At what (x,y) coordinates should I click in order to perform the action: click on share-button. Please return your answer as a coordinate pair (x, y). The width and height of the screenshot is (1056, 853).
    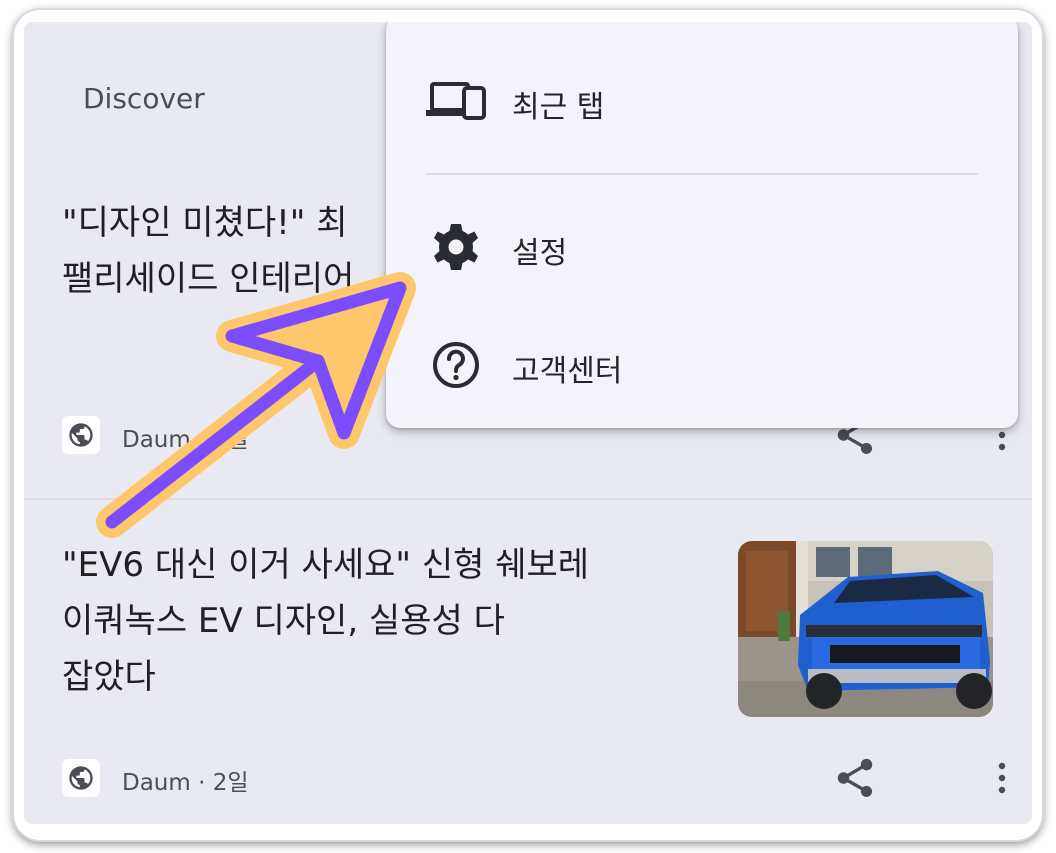
    Looking at the image, I should click on (855, 778).